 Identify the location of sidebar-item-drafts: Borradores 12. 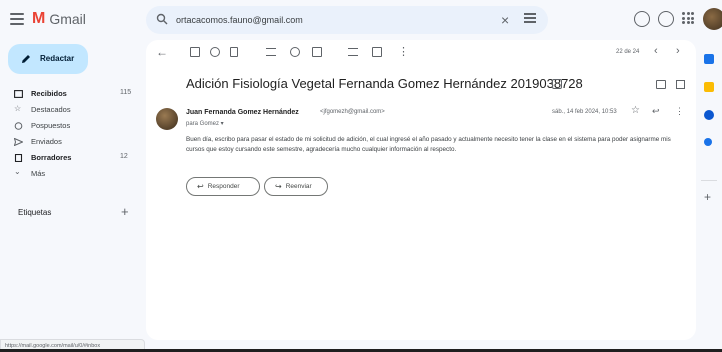
(70, 158).